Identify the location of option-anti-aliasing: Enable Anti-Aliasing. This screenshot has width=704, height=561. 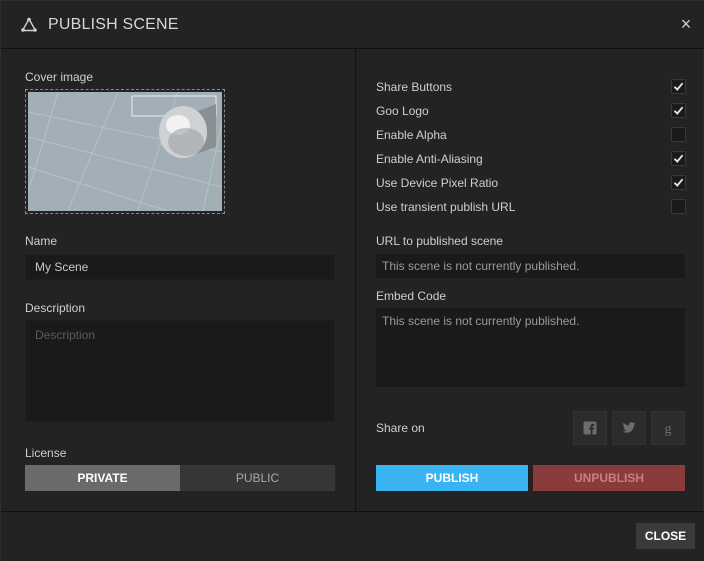
(531, 159).